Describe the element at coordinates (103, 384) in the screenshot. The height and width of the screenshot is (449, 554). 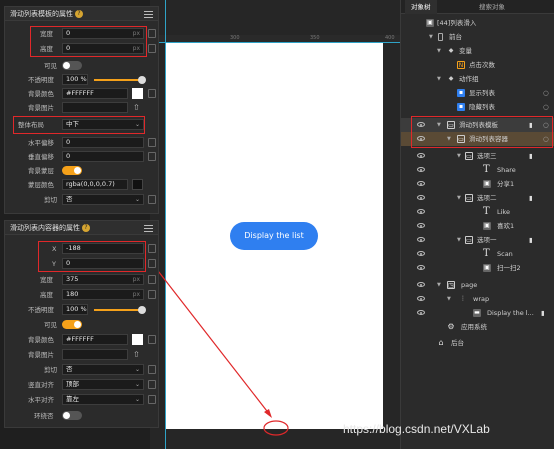
I see `v-align-select: 顶部 ⌄` at that location.